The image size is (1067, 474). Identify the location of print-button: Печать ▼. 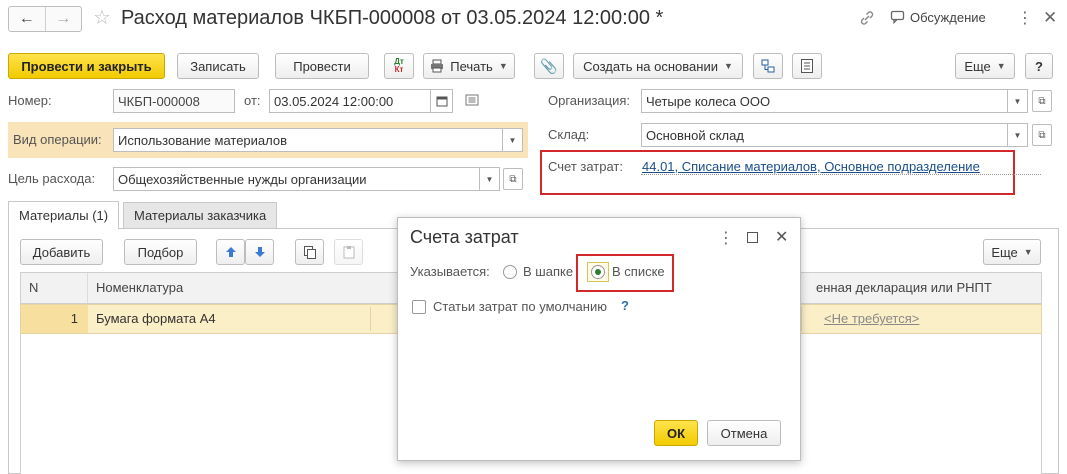
(469, 66).